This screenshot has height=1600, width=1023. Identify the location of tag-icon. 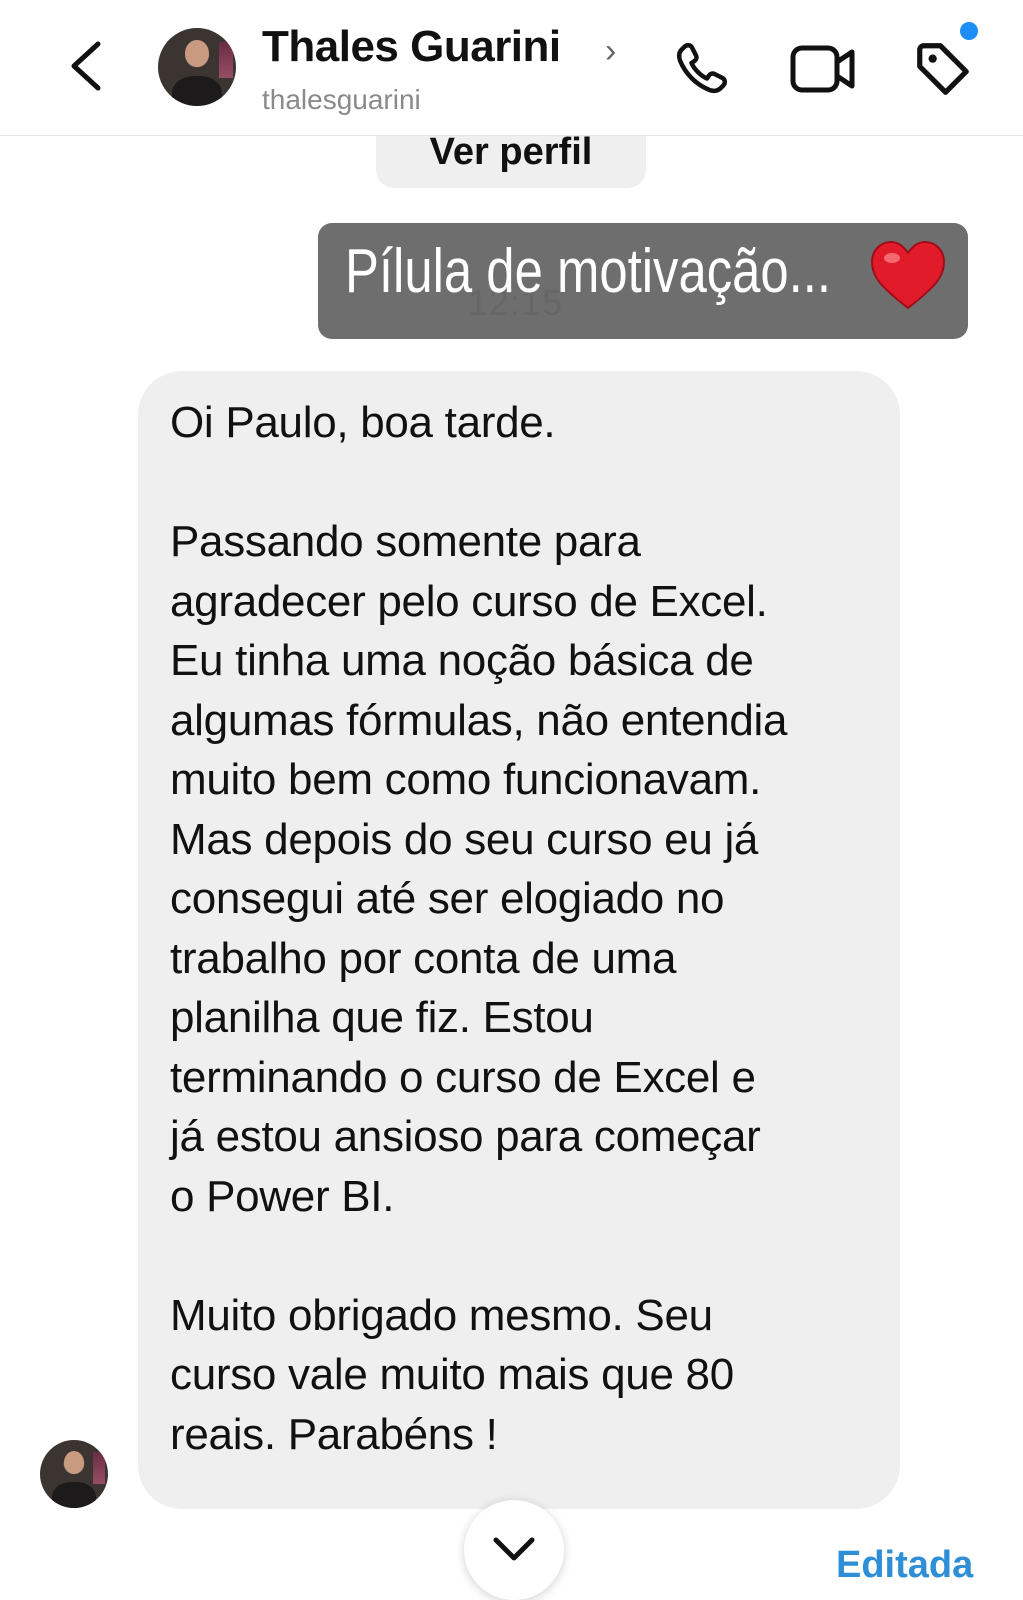
(943, 69).